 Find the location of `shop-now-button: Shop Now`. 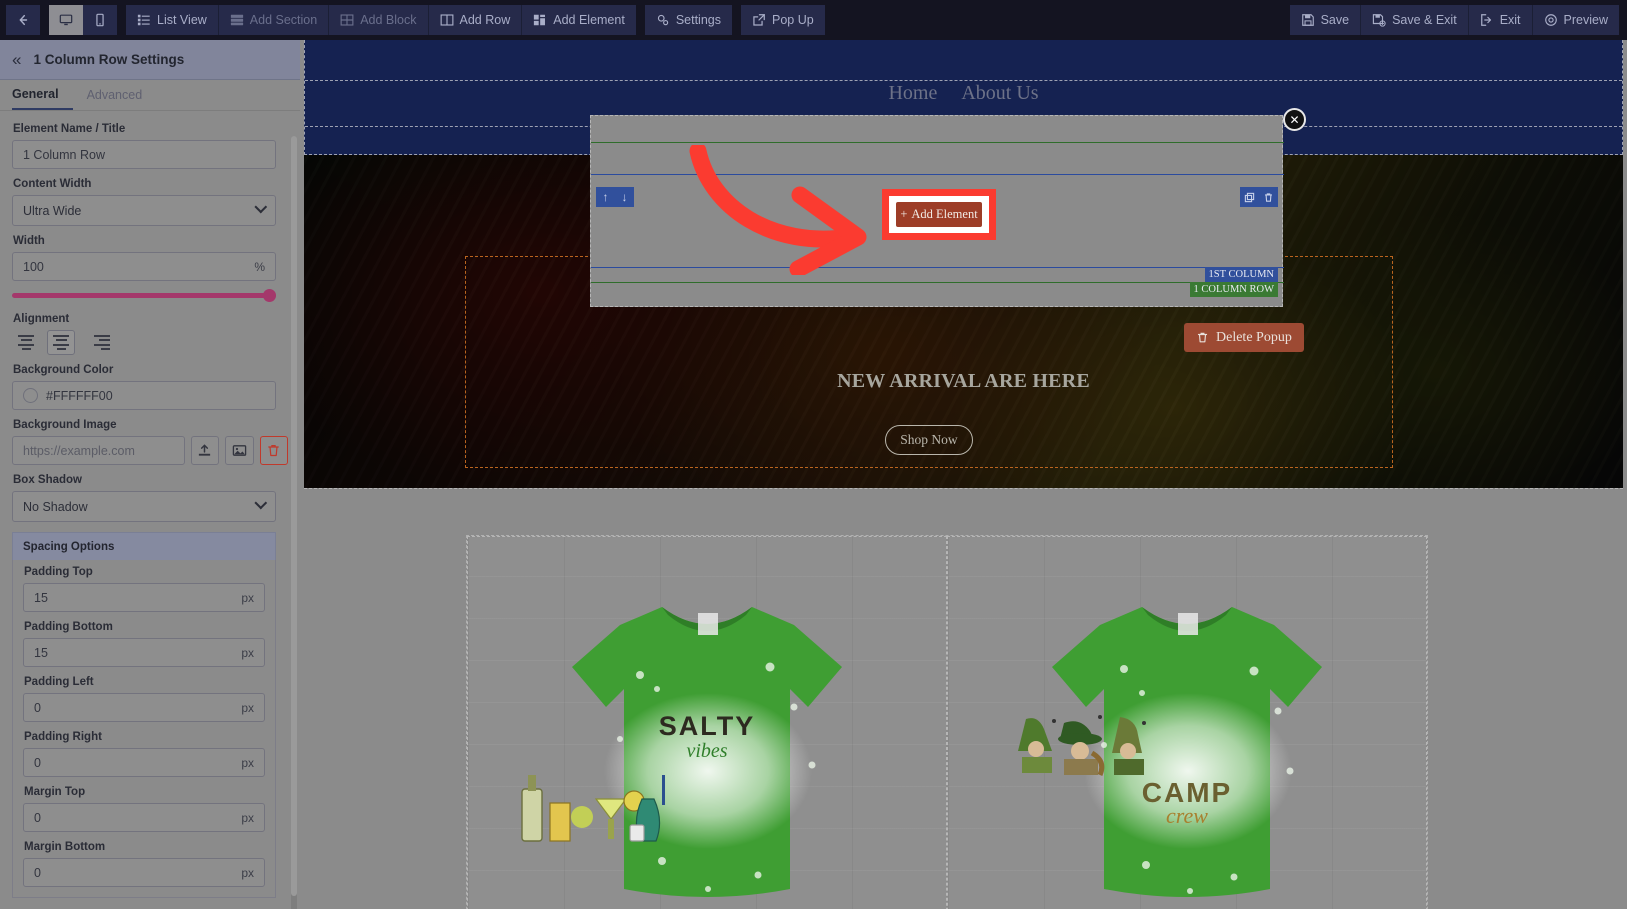

shop-now-button: Shop Now is located at coordinates (929, 440).